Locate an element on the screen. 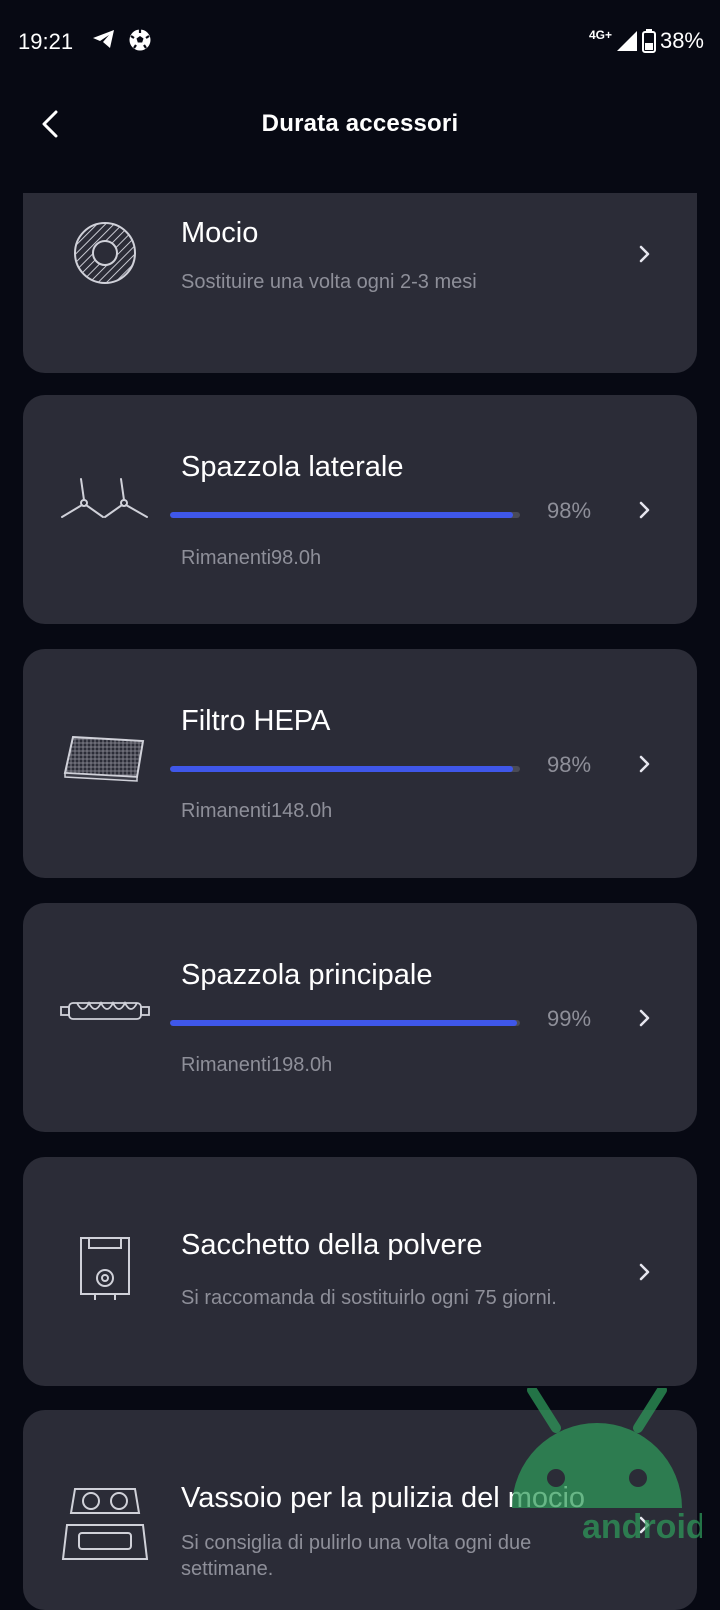 This screenshot has height=1610, width=720. dust-bag-icon is located at coordinates (105, 1269).